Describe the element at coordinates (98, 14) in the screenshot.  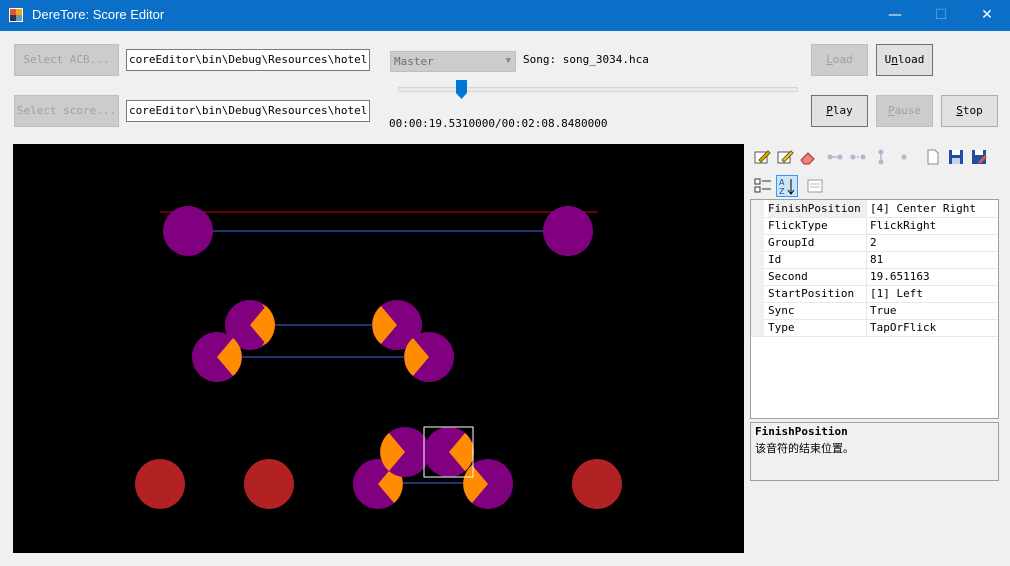
I see `window-title: DereTore: Score Editor` at that location.